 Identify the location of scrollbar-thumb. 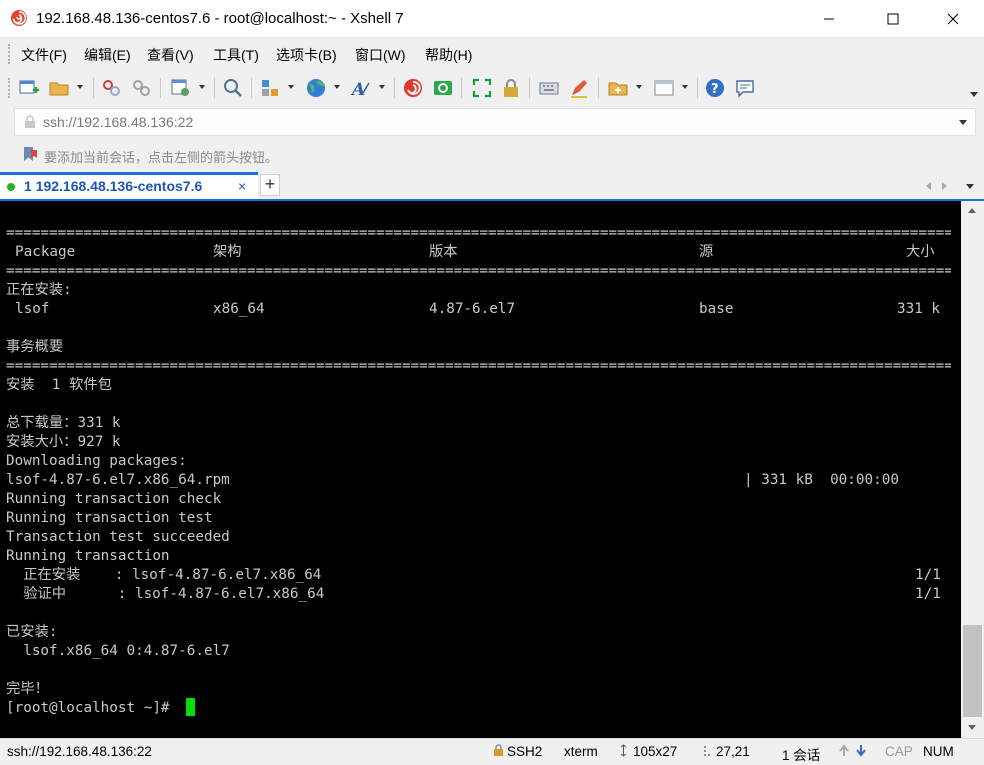
(972, 671).